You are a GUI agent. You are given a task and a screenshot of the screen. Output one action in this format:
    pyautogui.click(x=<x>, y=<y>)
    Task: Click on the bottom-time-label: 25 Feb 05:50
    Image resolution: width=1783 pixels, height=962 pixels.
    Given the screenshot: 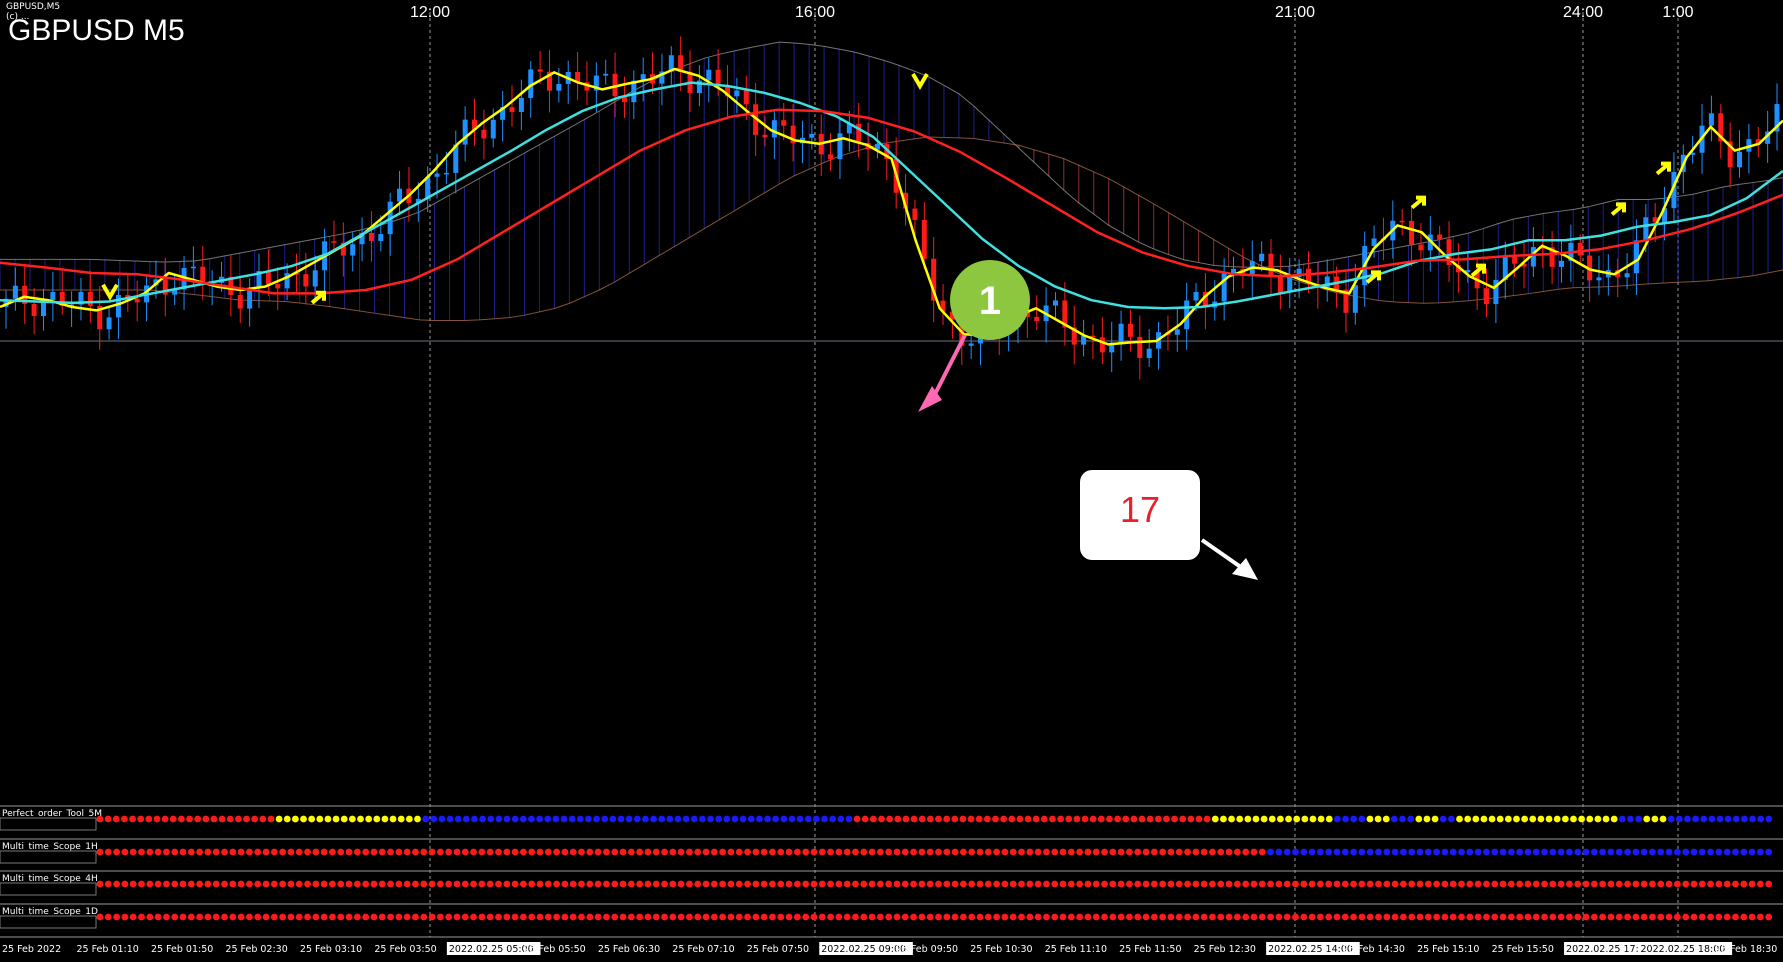 What is the action you would take?
    pyautogui.click(x=554, y=949)
    